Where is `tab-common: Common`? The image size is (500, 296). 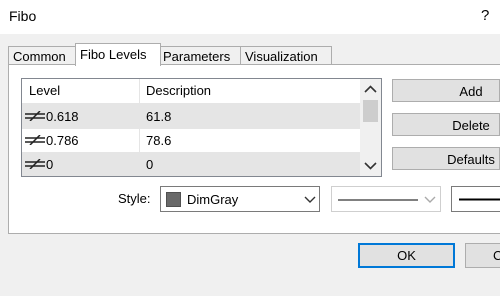
tab-common: Common is located at coordinates (44, 56).